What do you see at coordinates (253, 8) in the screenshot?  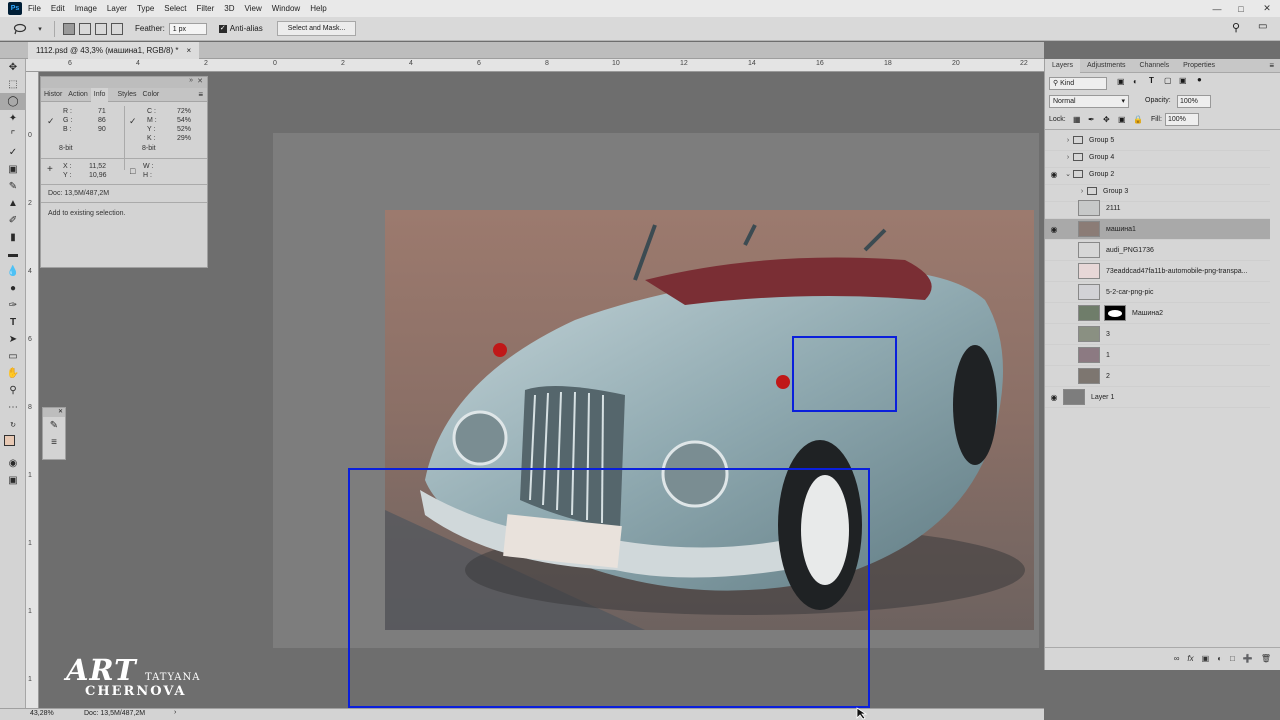 I see `menu-view: View` at bounding box center [253, 8].